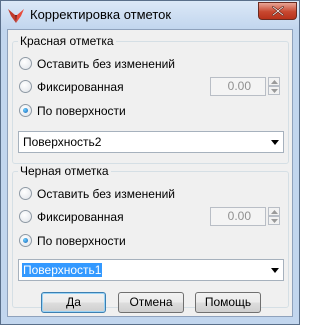  Describe the element at coordinates (73, 302) in the screenshot. I see `ok-button: Да` at that location.